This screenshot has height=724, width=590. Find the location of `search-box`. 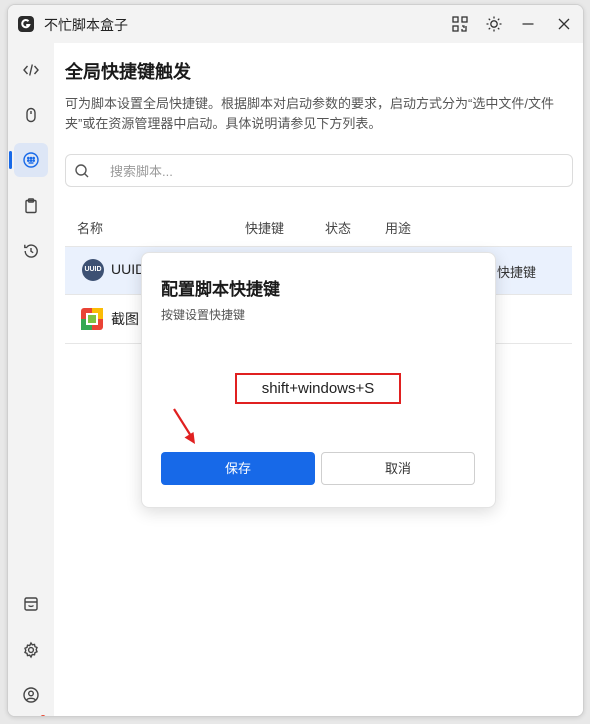

search-box is located at coordinates (319, 170).